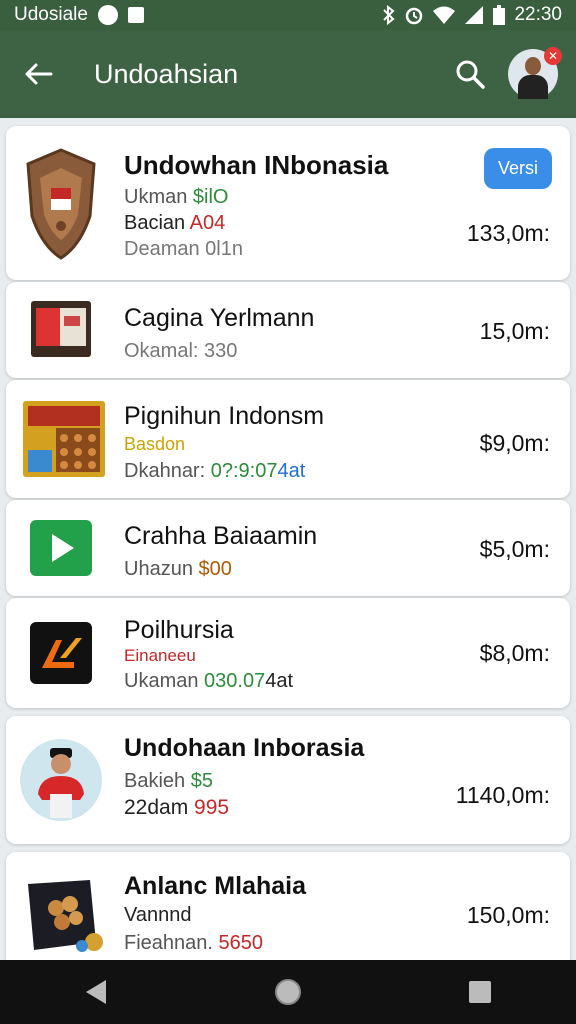  I want to click on arrow-left-icon, so click(39, 74).